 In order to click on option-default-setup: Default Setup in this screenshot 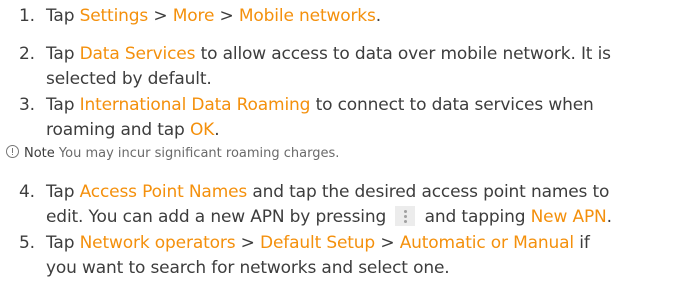, I will do `click(318, 243)`.